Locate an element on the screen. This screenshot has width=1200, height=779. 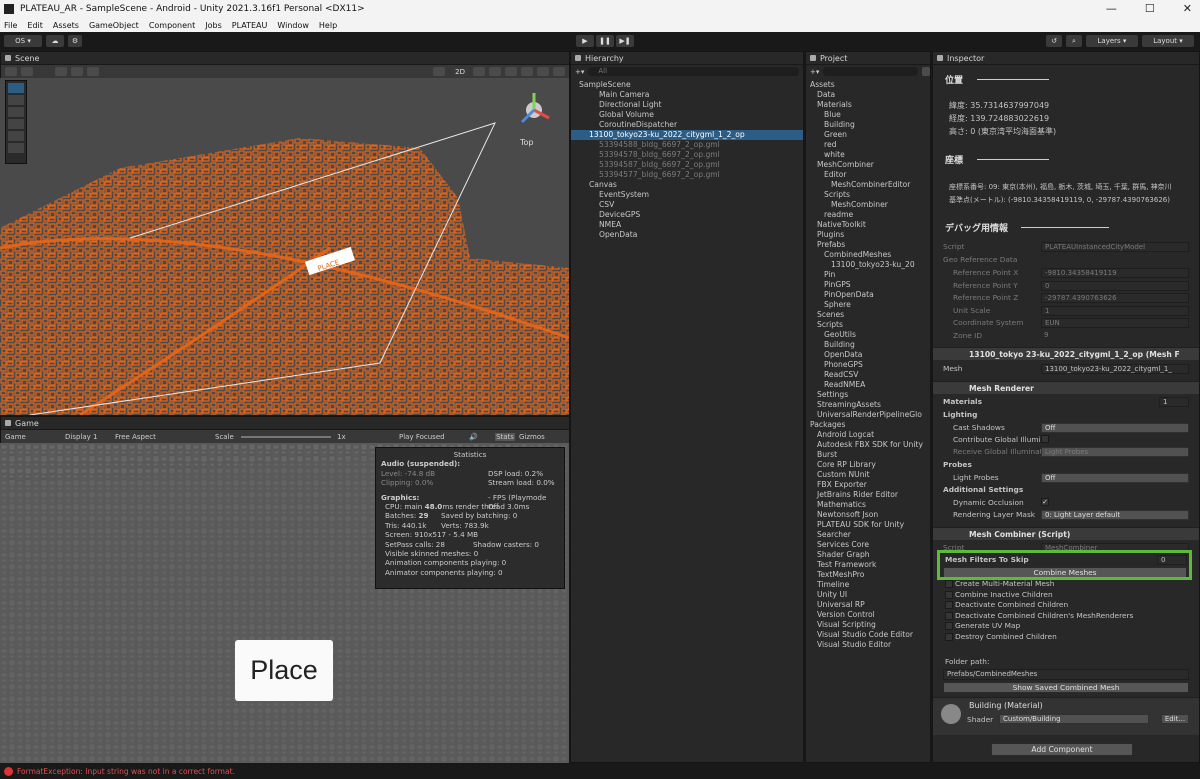
visibility-icon is located at coordinates (527, 71).